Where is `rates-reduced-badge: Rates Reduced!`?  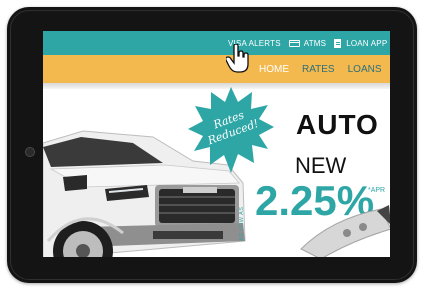
rates-reduced-badge: Rates Reduced! is located at coordinates (231, 132).